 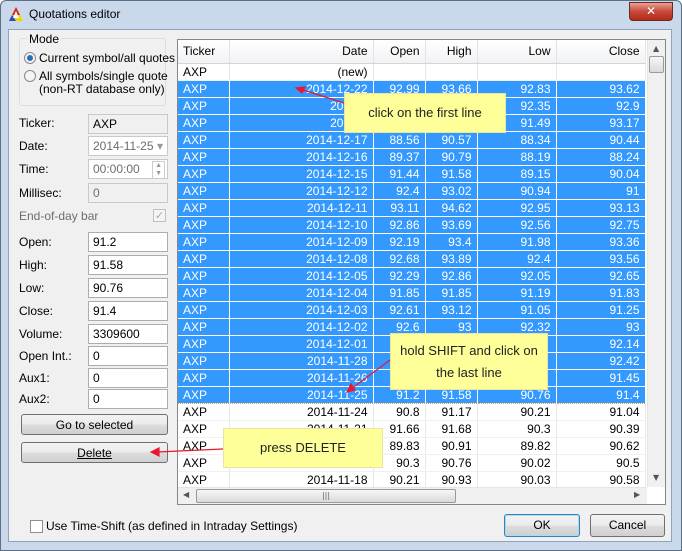 What do you see at coordinates (128, 399) in the screenshot?
I see `aux2-field: 0` at bounding box center [128, 399].